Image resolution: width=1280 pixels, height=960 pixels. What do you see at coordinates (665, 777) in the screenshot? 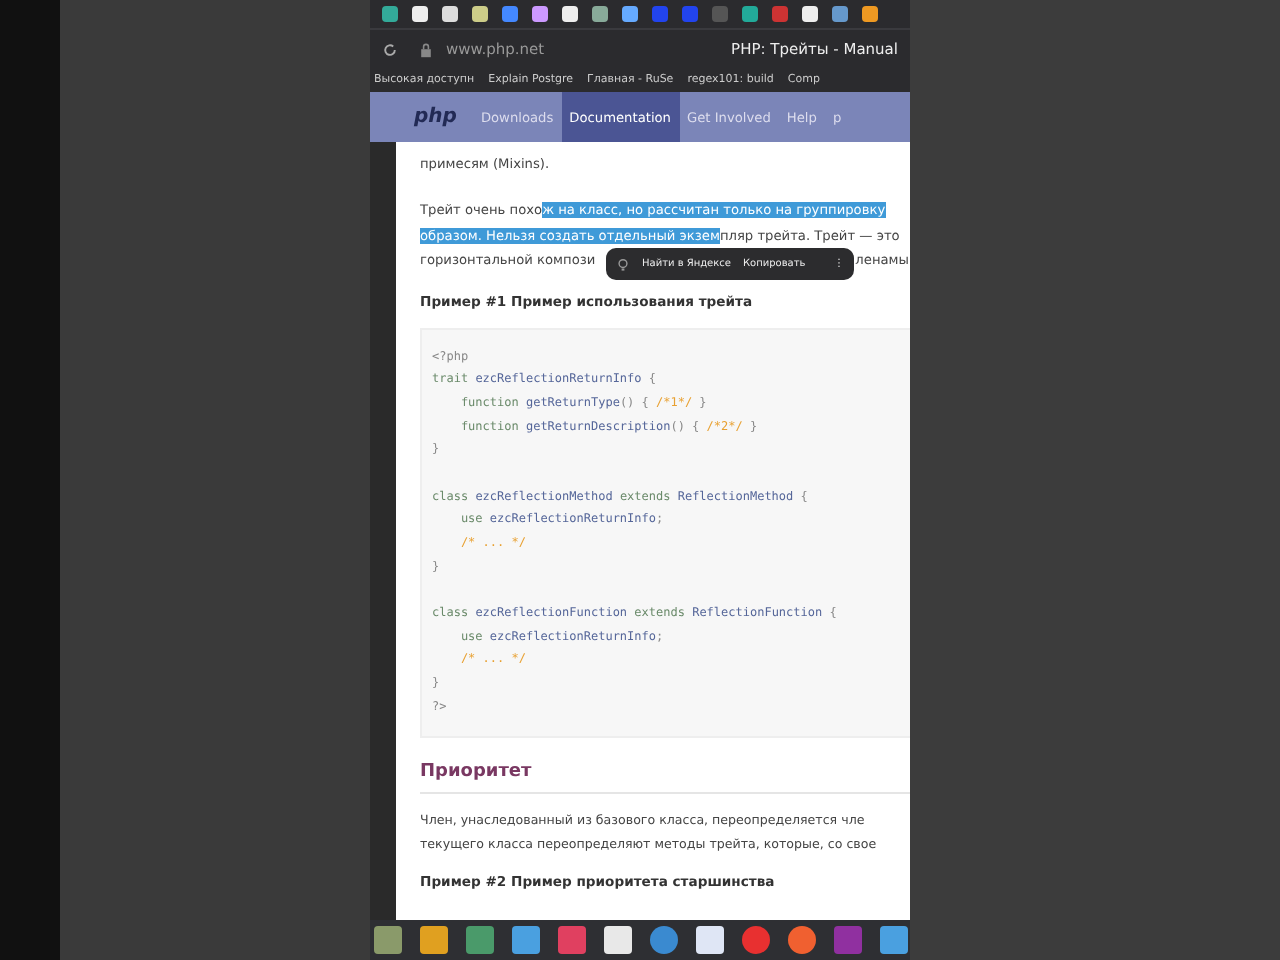
I see `section-heading: Приоритет` at bounding box center [665, 777].